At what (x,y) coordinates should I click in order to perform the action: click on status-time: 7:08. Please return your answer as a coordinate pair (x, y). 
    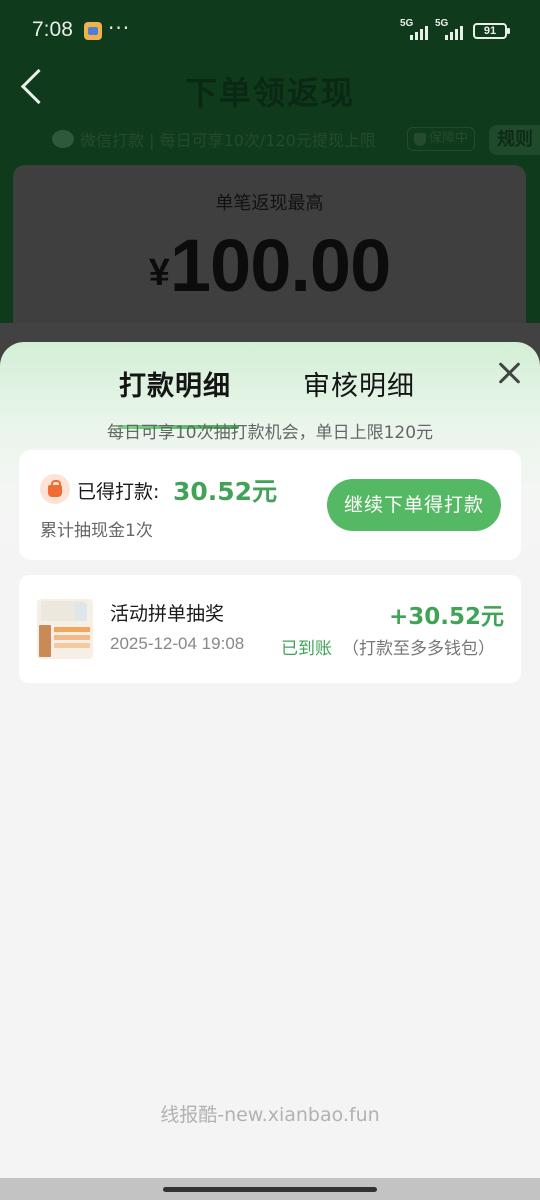
    Looking at the image, I should click on (52, 29).